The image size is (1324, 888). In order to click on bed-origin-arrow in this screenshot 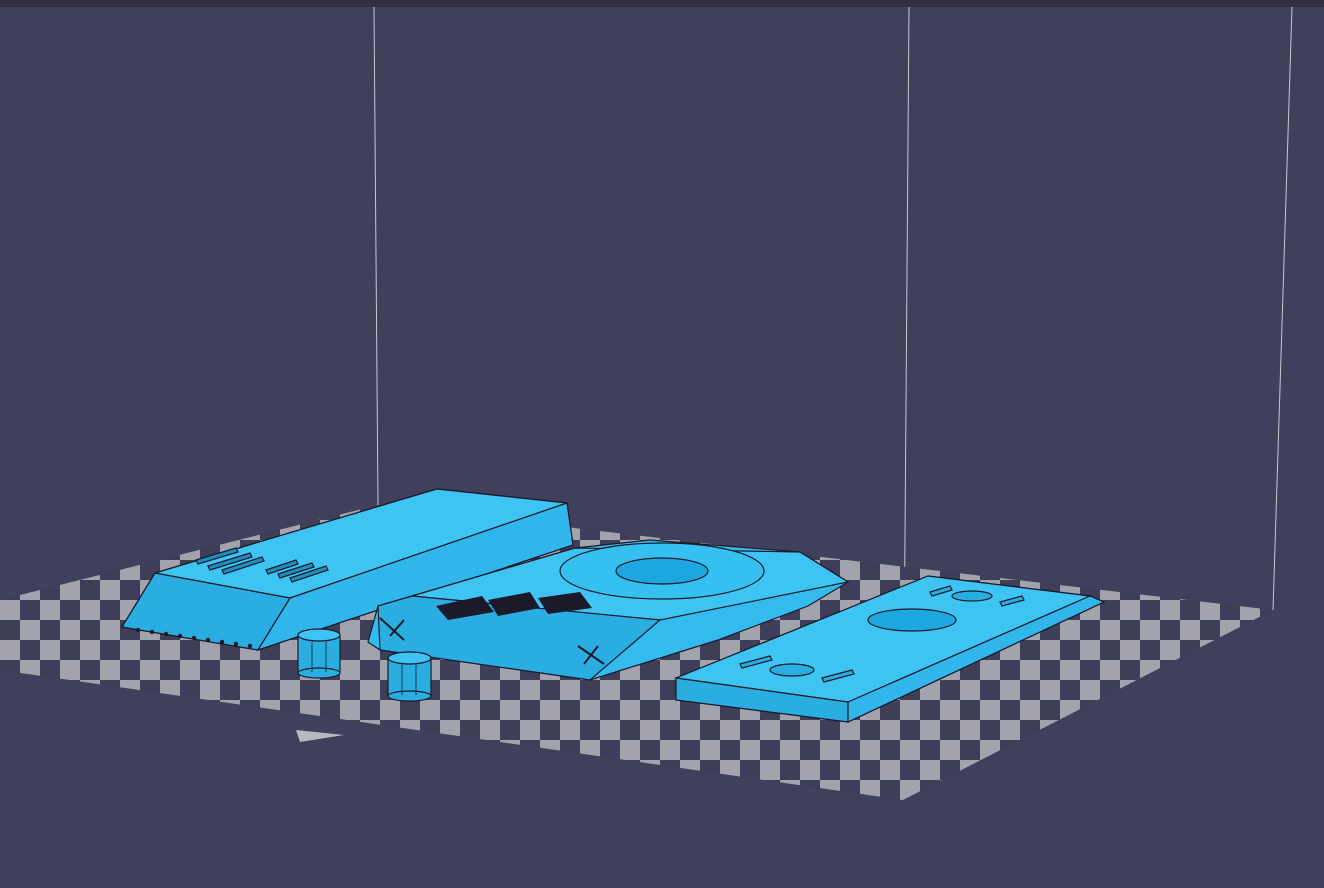, I will do `click(320, 736)`.